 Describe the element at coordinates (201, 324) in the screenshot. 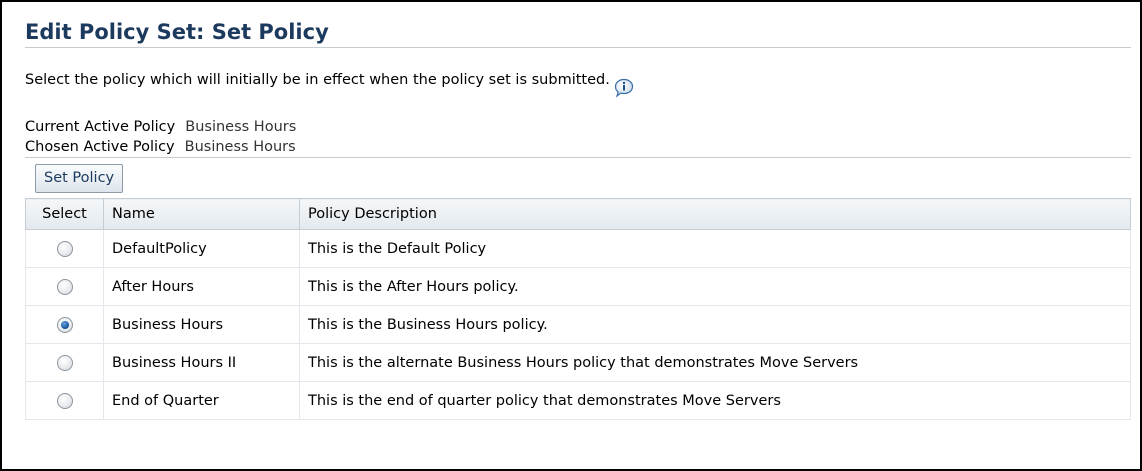

I see `policy-name: Business Hours` at that location.